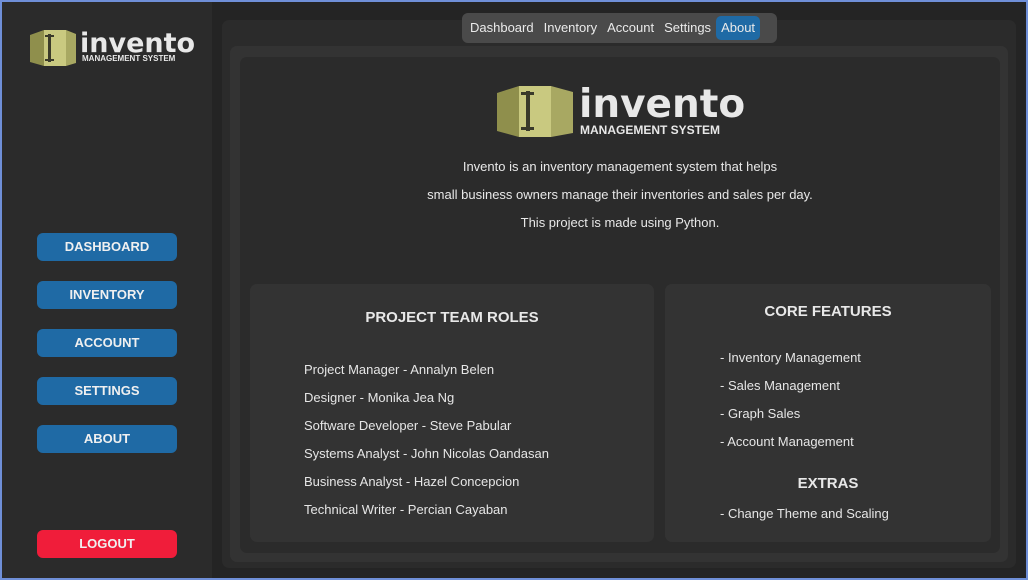 This screenshot has width=1028, height=580. I want to click on about-logo: invento MANAGEMENT SYSTEM, so click(625, 111).